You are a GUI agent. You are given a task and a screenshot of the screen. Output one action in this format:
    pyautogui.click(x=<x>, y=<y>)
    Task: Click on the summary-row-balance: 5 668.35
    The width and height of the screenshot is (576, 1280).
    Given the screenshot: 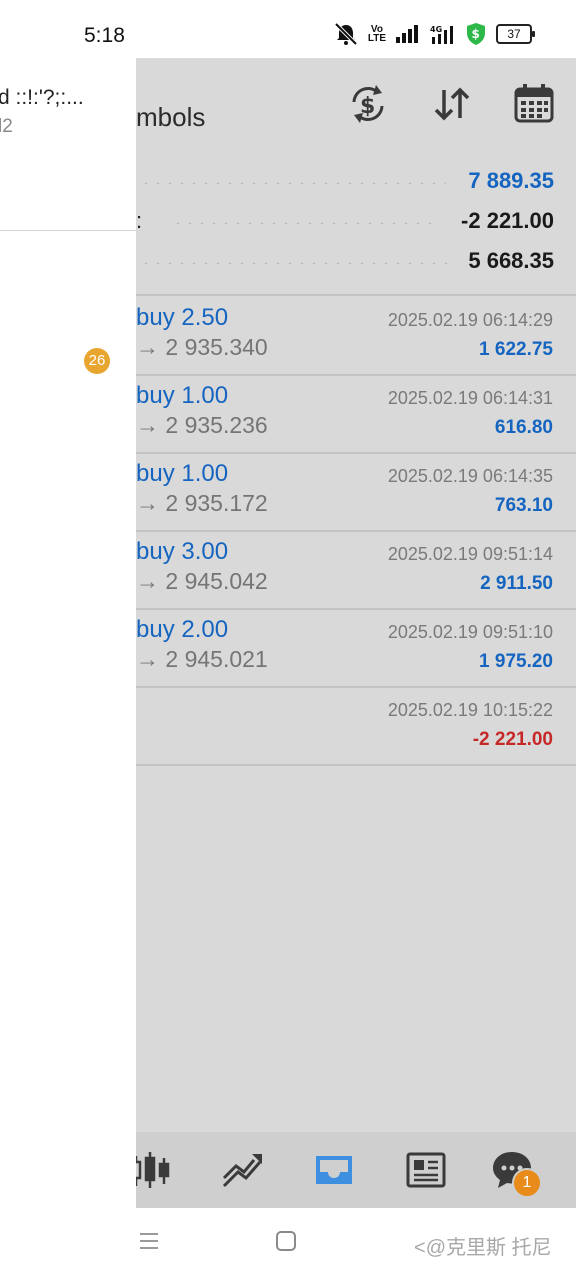 What is the action you would take?
    pyautogui.click(x=345, y=263)
    